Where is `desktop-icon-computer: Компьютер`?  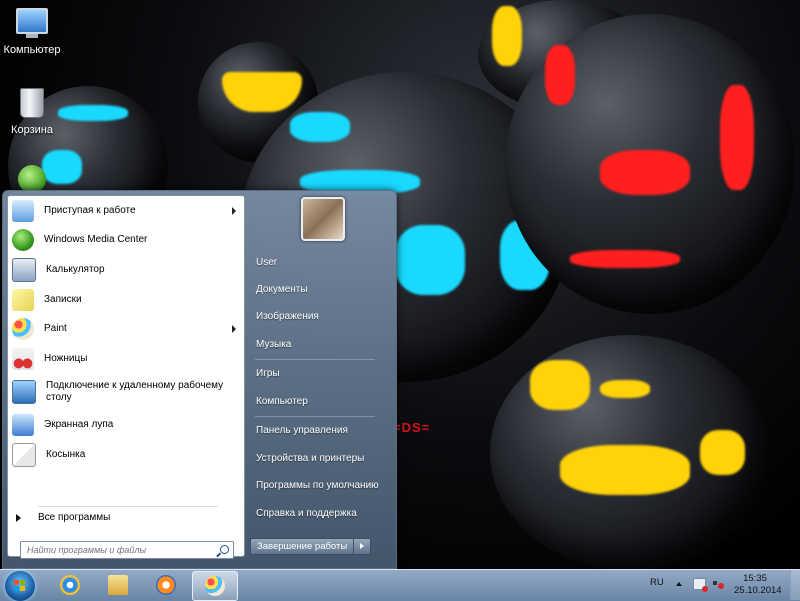
desktop-icon-computer: Компьютер is located at coordinates (32, 32).